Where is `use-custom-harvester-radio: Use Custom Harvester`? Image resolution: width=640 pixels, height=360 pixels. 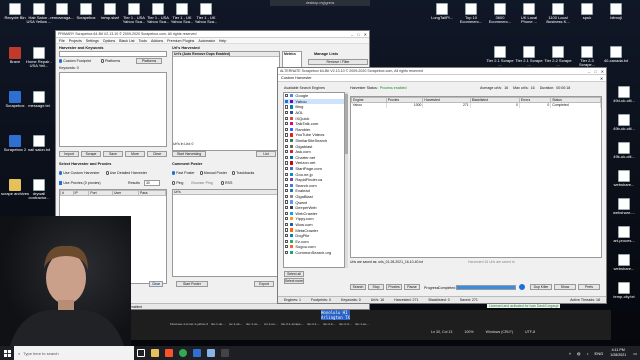 use-custom-harvester-radio: Use Custom Harvester is located at coordinates (79, 173).